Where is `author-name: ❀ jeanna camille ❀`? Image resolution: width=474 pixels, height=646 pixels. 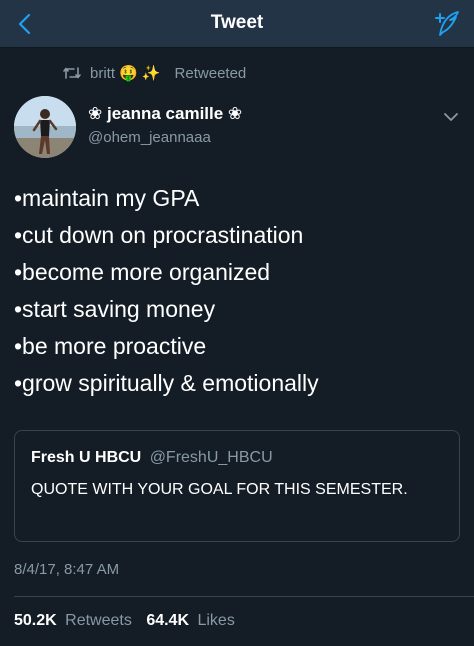 author-name: ❀ jeanna camille ❀ is located at coordinates (165, 114).